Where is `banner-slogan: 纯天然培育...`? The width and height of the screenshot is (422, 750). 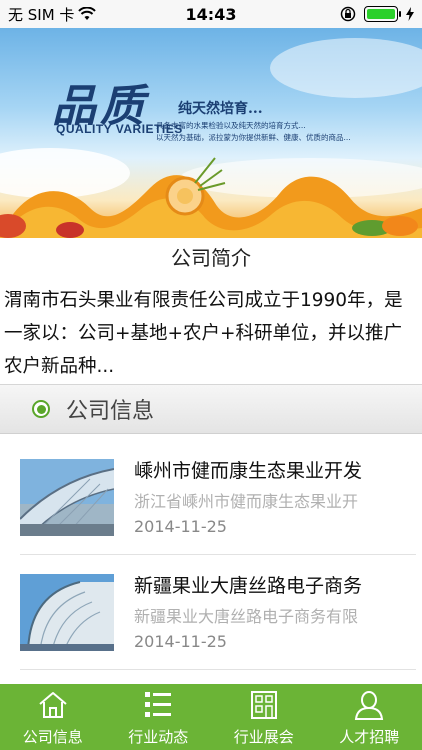 banner-slogan: 纯天然培育... is located at coordinates (220, 109).